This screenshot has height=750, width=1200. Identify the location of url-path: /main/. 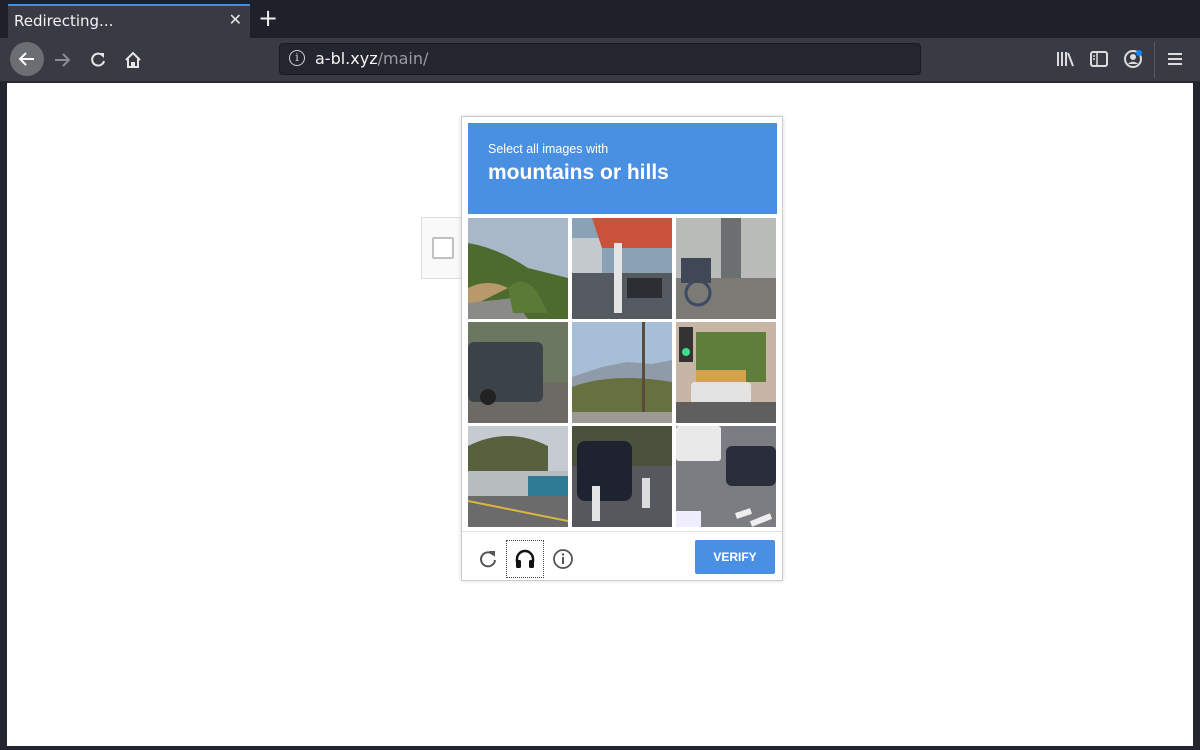
(403, 58).